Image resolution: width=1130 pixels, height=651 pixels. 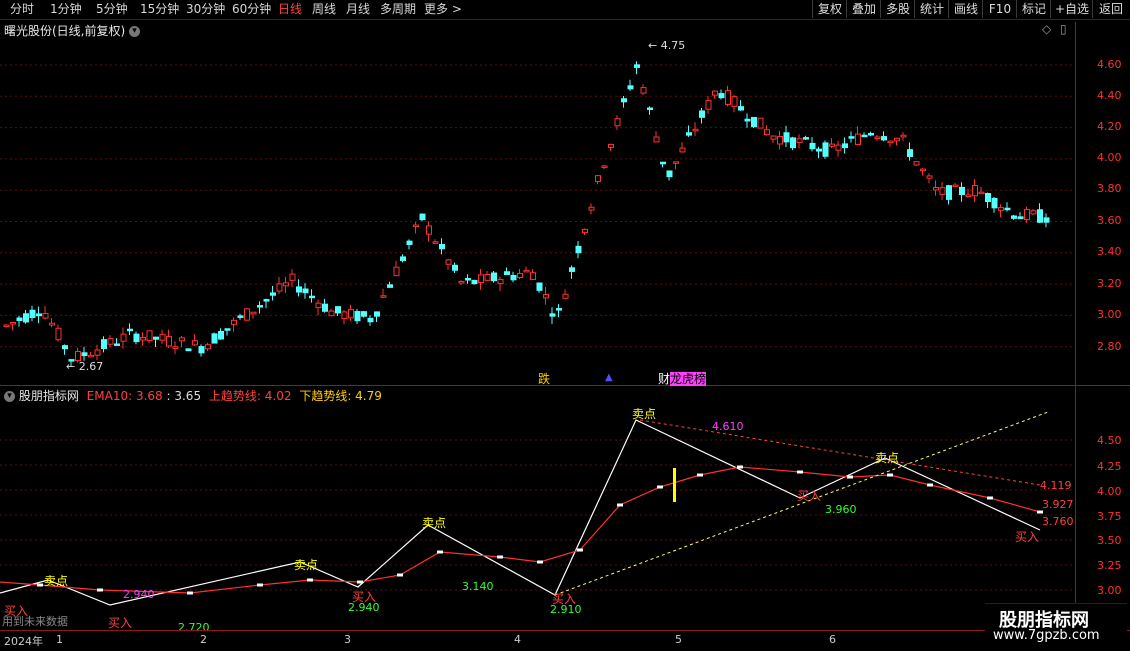 I want to click on pane-divider, so click(x=565, y=385).